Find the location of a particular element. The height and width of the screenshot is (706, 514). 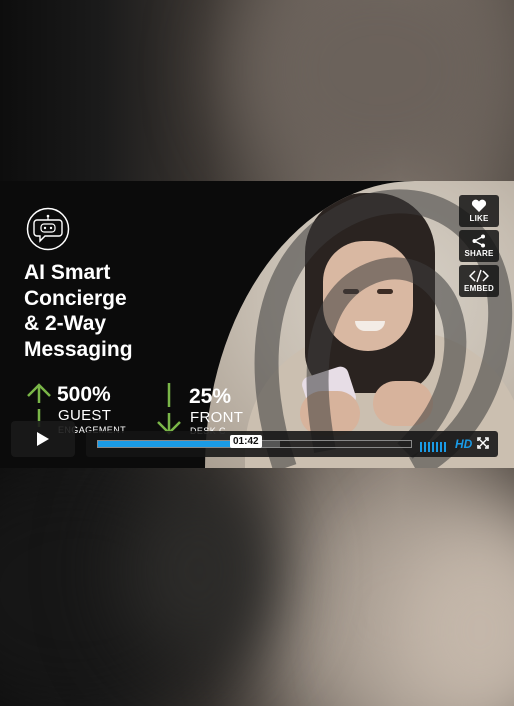

share-icon is located at coordinates (478, 241).